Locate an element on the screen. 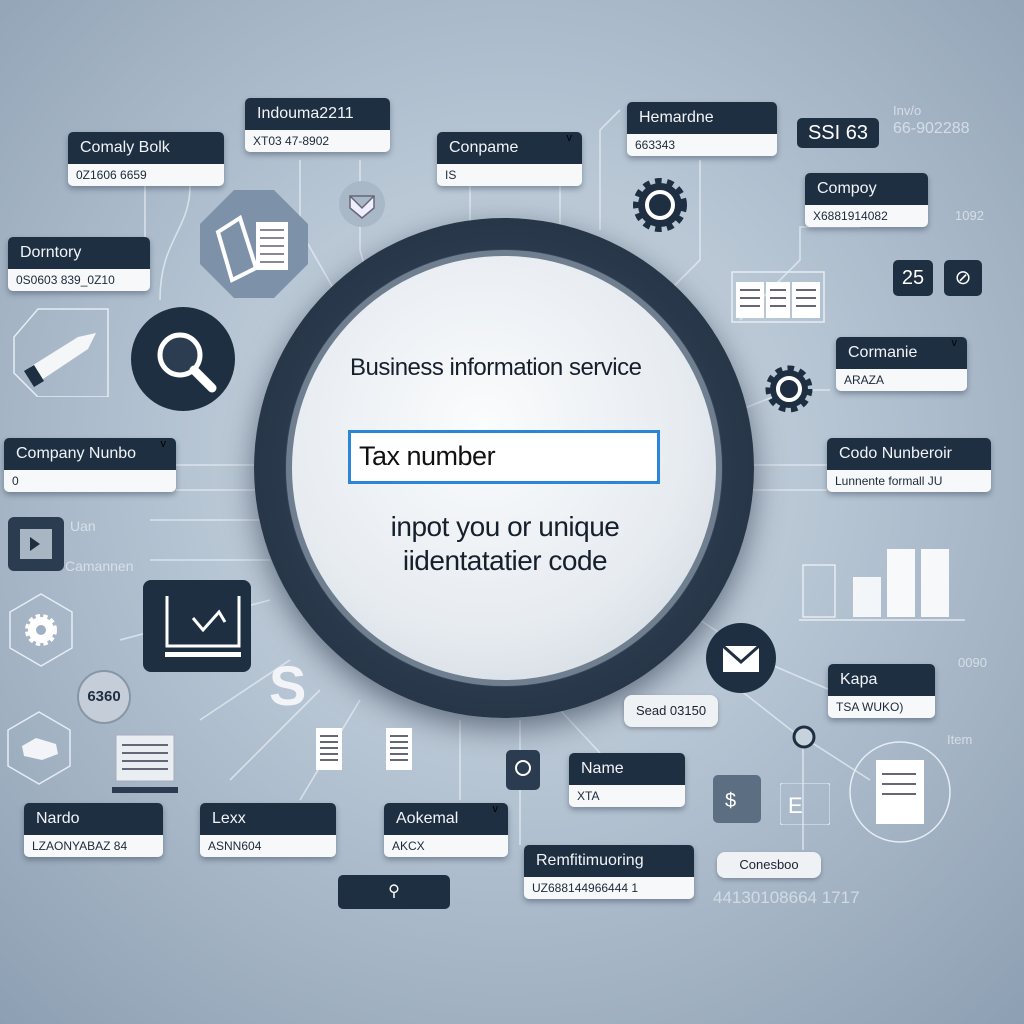 The width and height of the screenshot is (1024, 1024). shield-mail-icon is located at coordinates (362, 204).